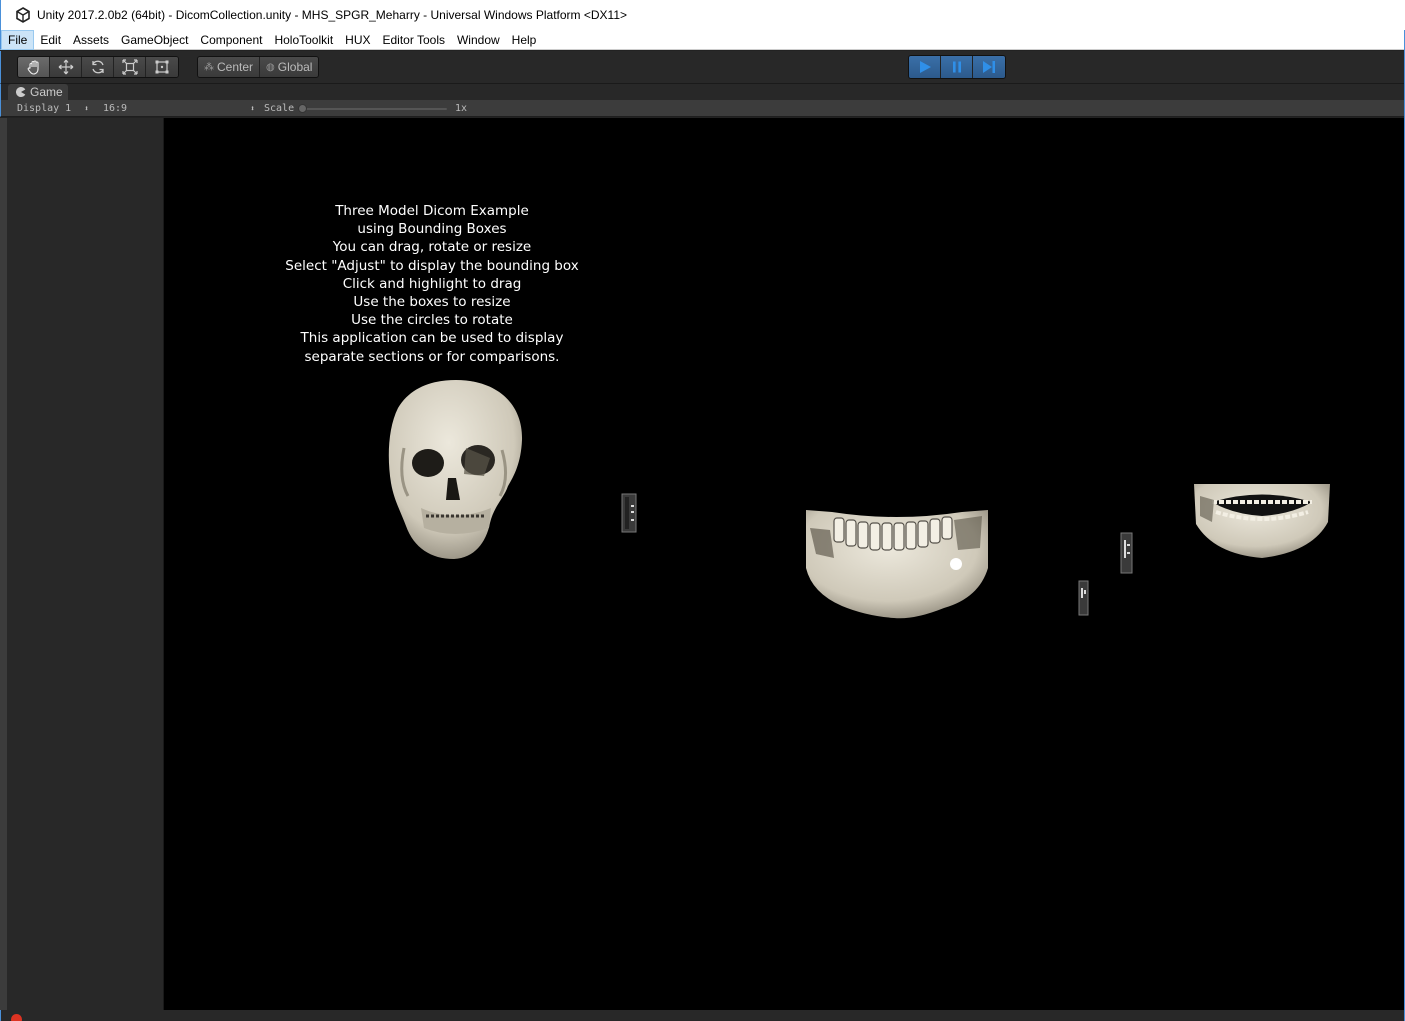  I want to click on jaw-model, so click(1262, 521).